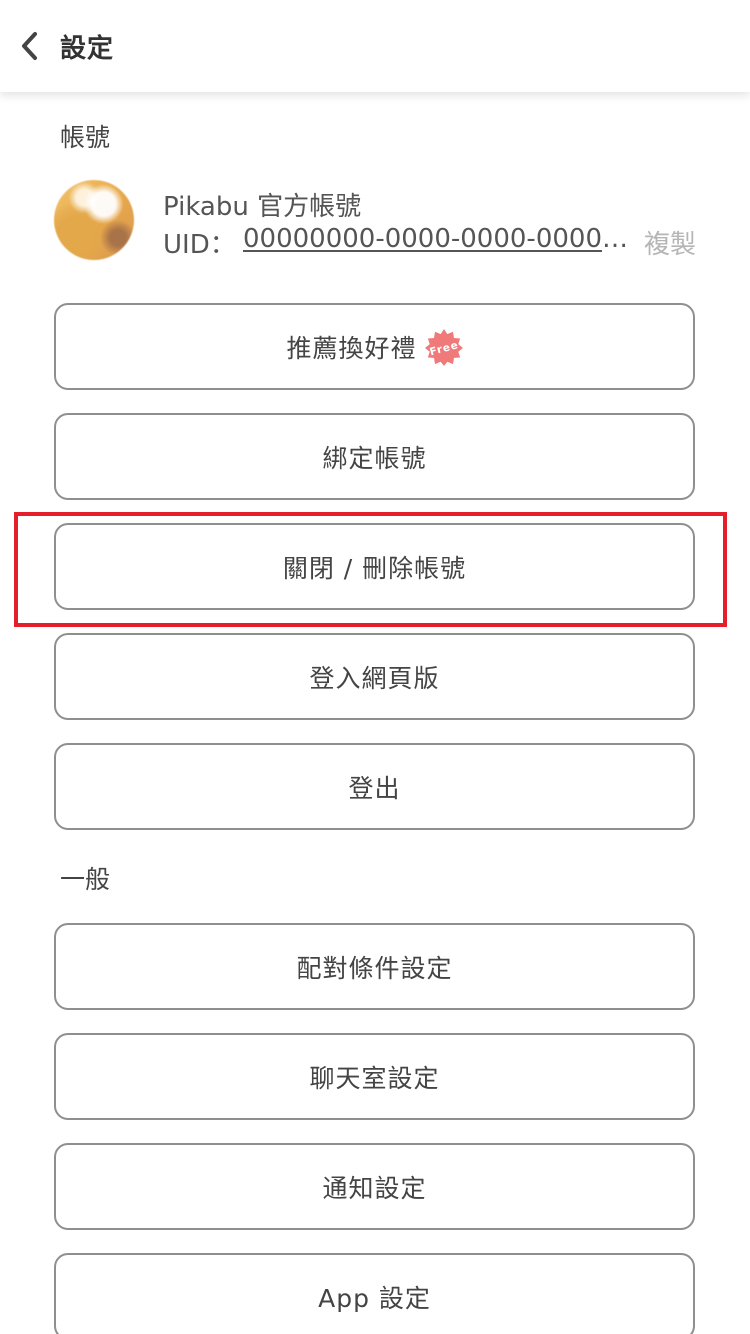 The height and width of the screenshot is (1334, 750). I want to click on app-settings-label: App 設定, so click(374, 1298).